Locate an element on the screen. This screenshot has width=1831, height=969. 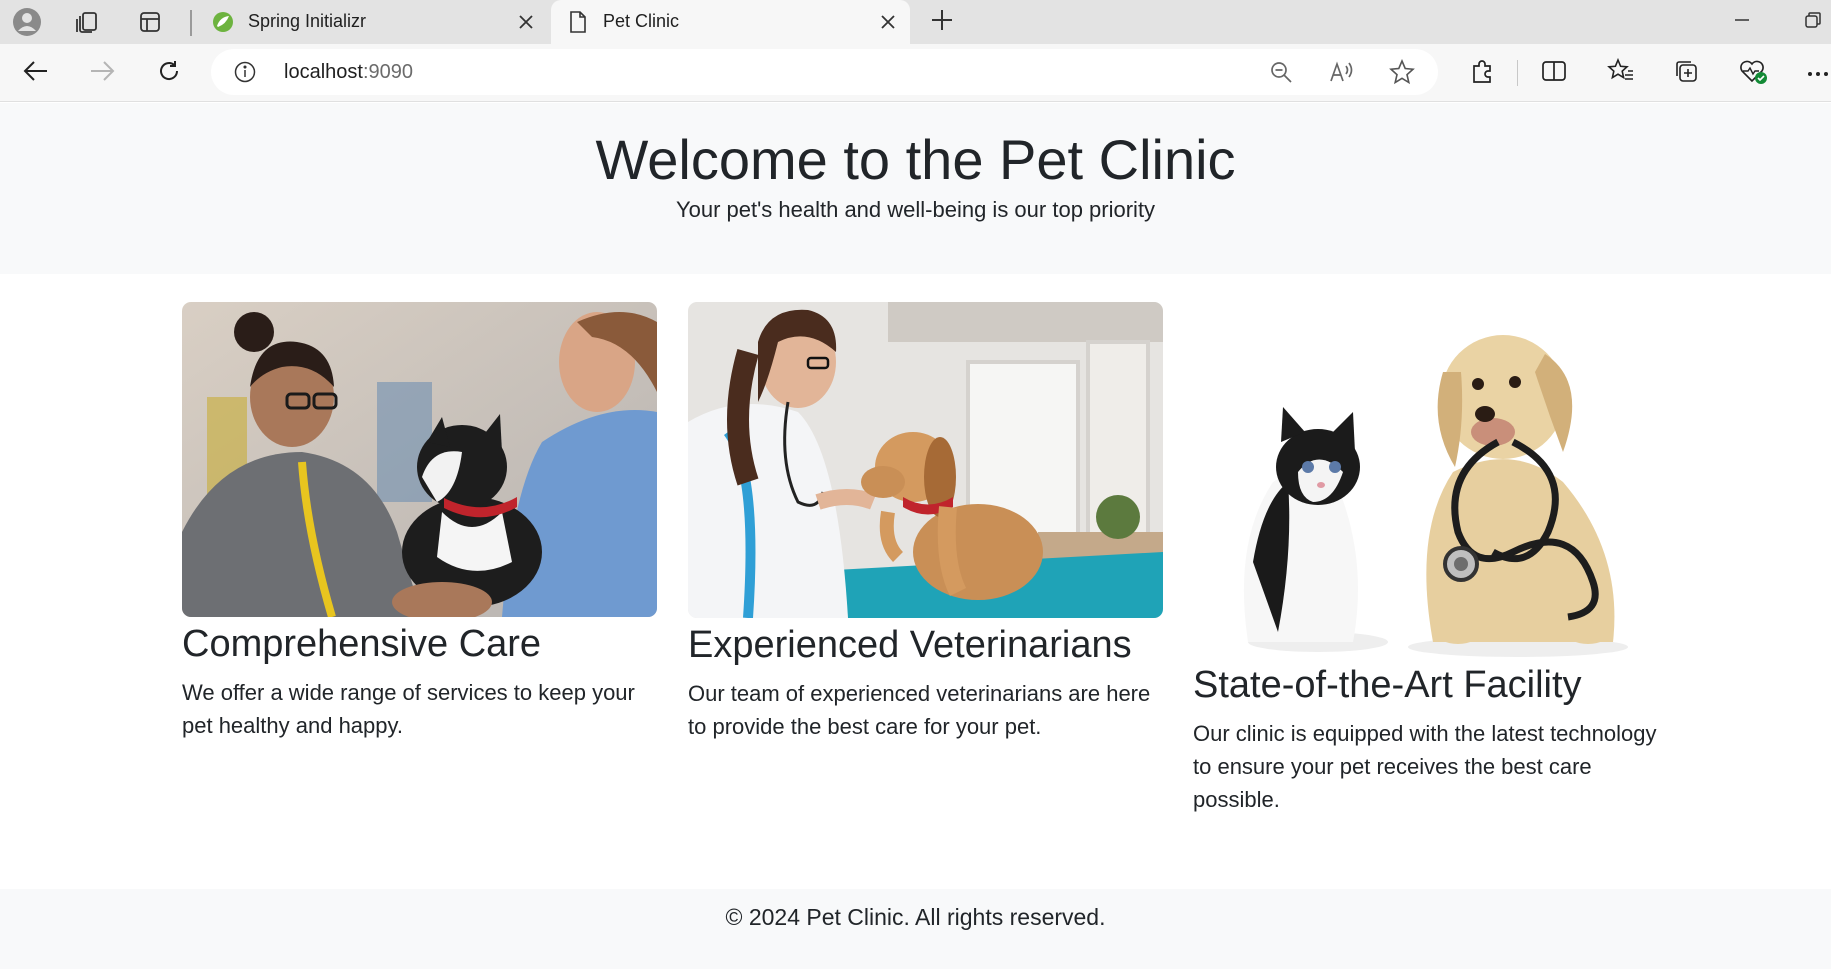
info-icon is located at coordinates (245, 72).